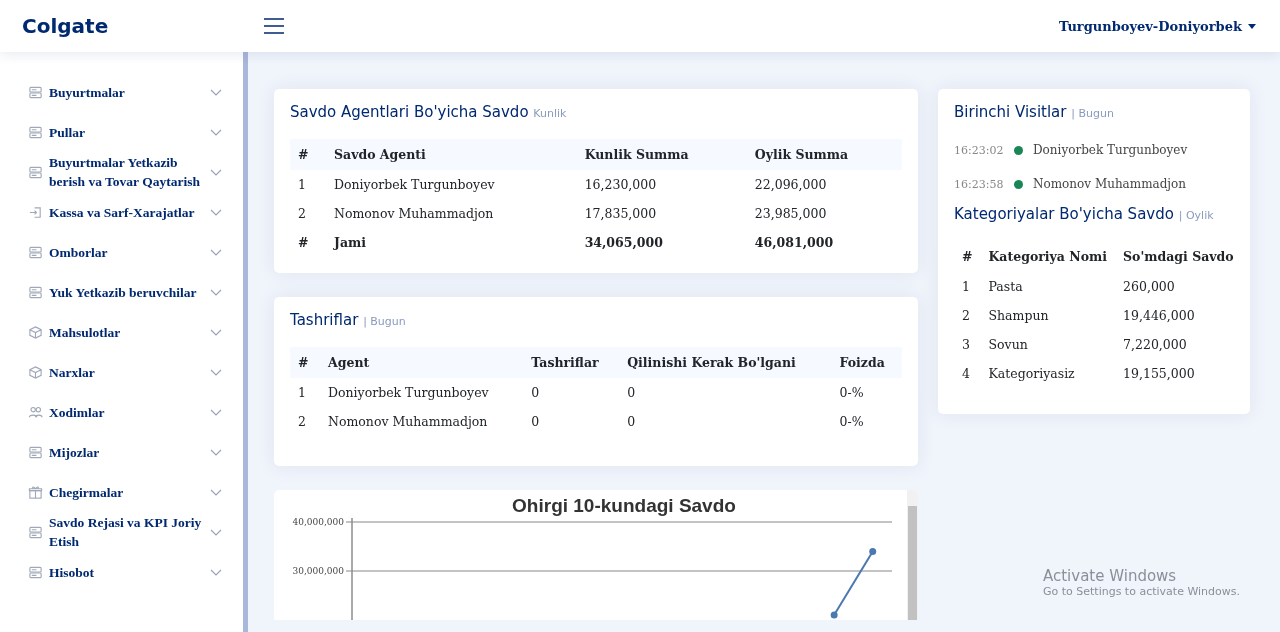 The image size is (1280, 632). I want to click on sidebar-item: Mahsulotlar, so click(124, 332).